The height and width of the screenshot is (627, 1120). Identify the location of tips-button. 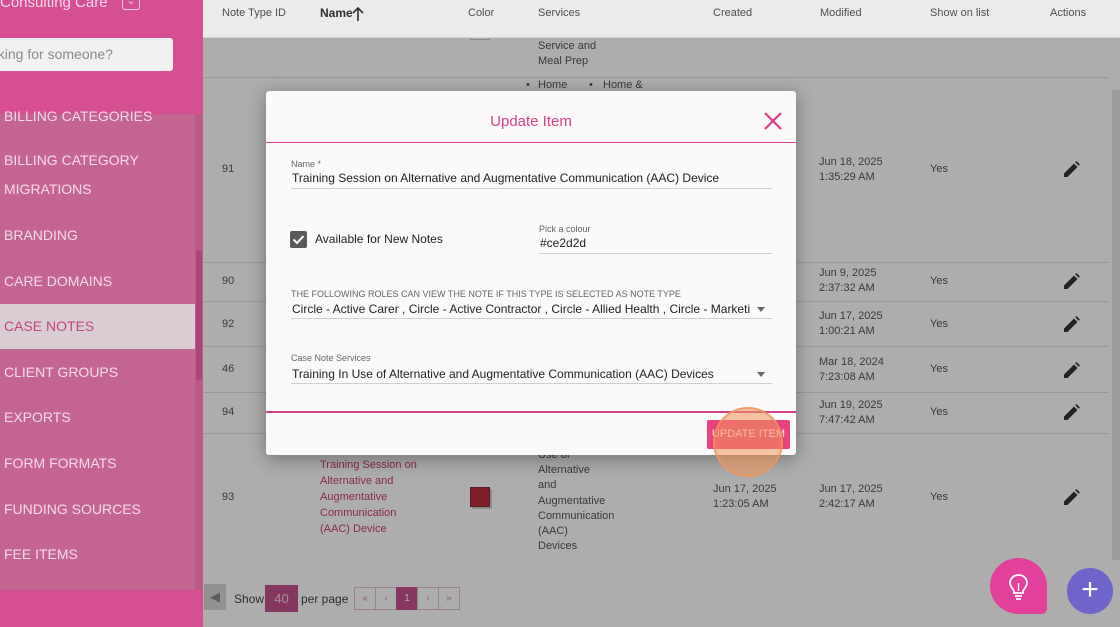
(1018, 586).